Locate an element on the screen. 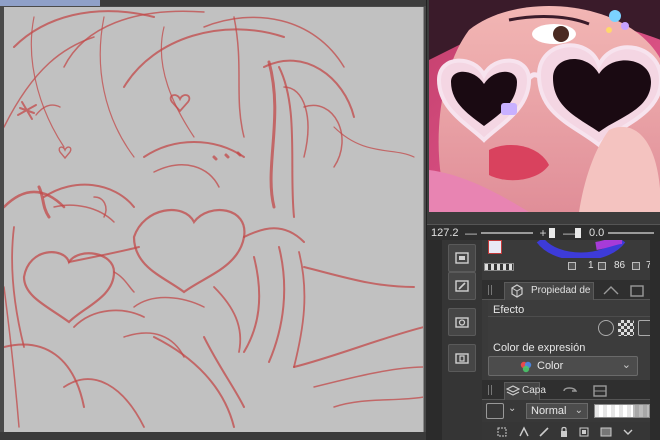  clip-icon is located at coordinates (502, 431).